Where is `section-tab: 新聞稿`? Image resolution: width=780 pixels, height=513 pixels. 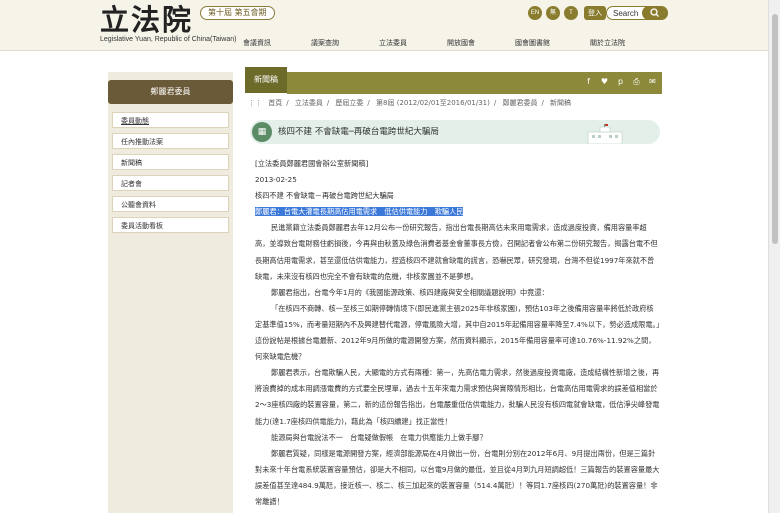 section-tab: 新聞稿 is located at coordinates (266, 80).